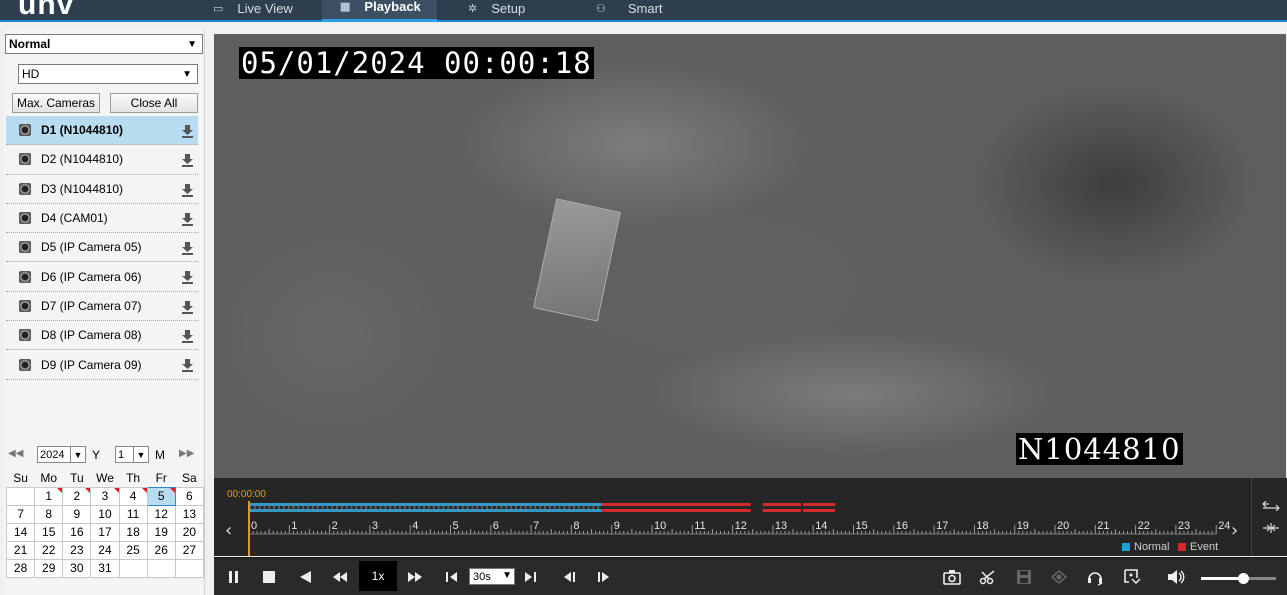 The image size is (1287, 595). Describe the element at coordinates (102, 160) in the screenshot. I see `camera-item: D2 (N1044810)` at that location.